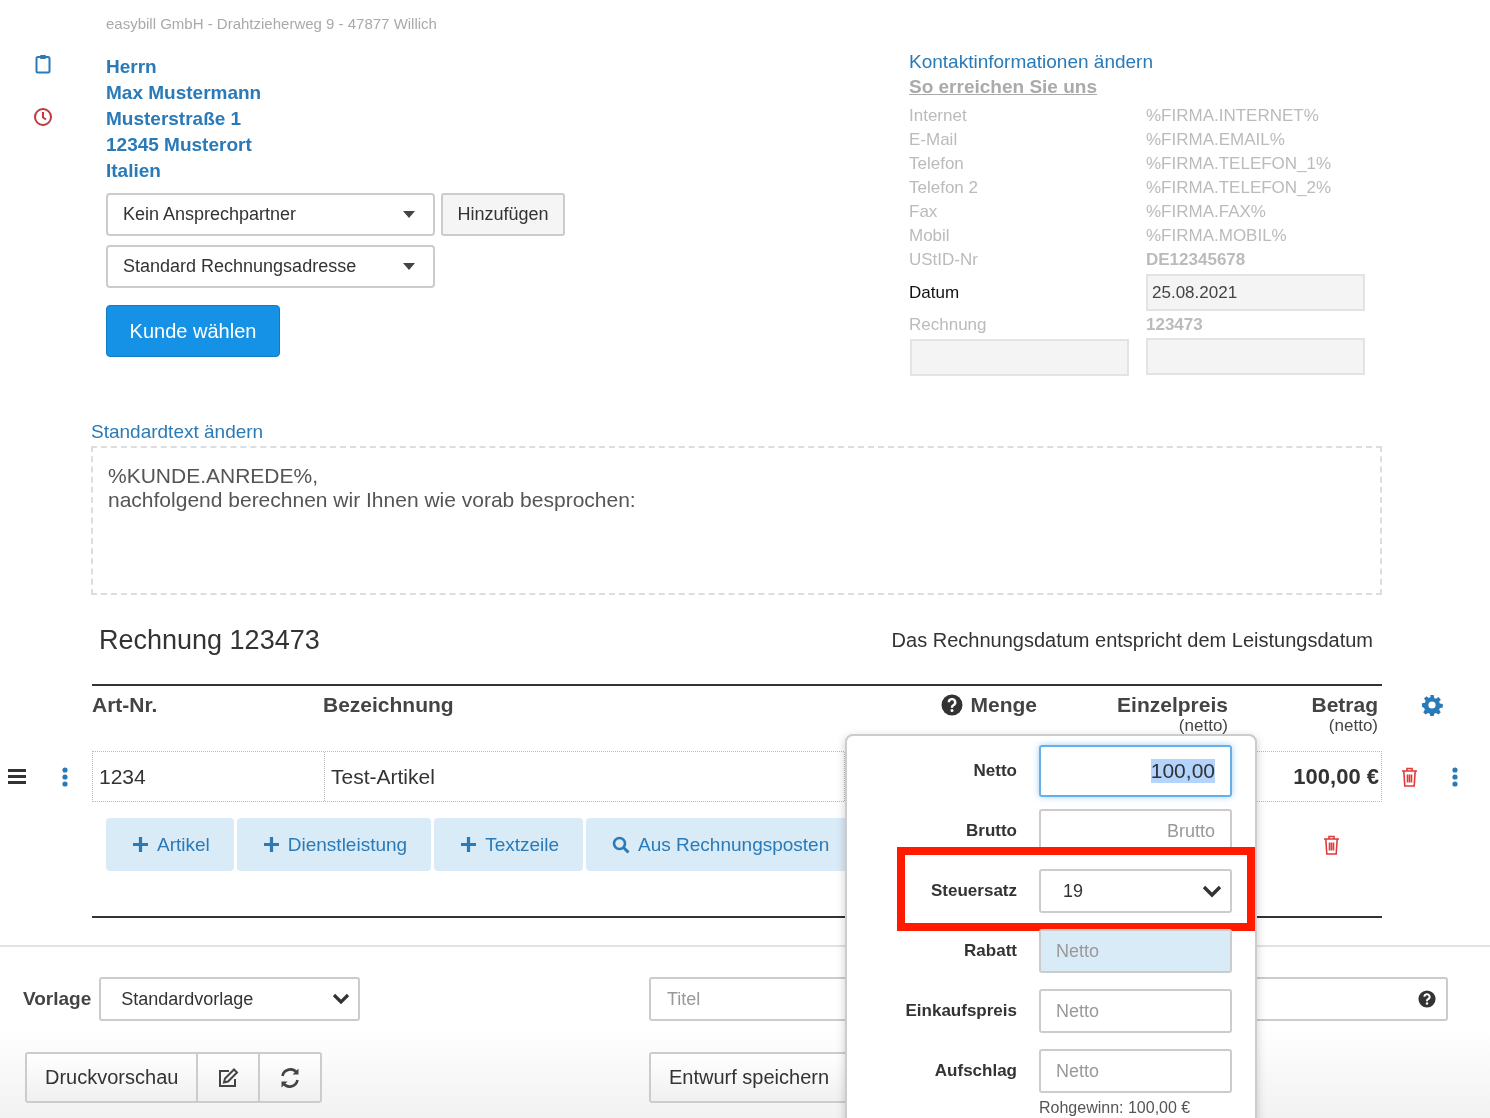 This screenshot has width=1490, height=1118. I want to click on invoice-number: 123473, so click(1174, 325).